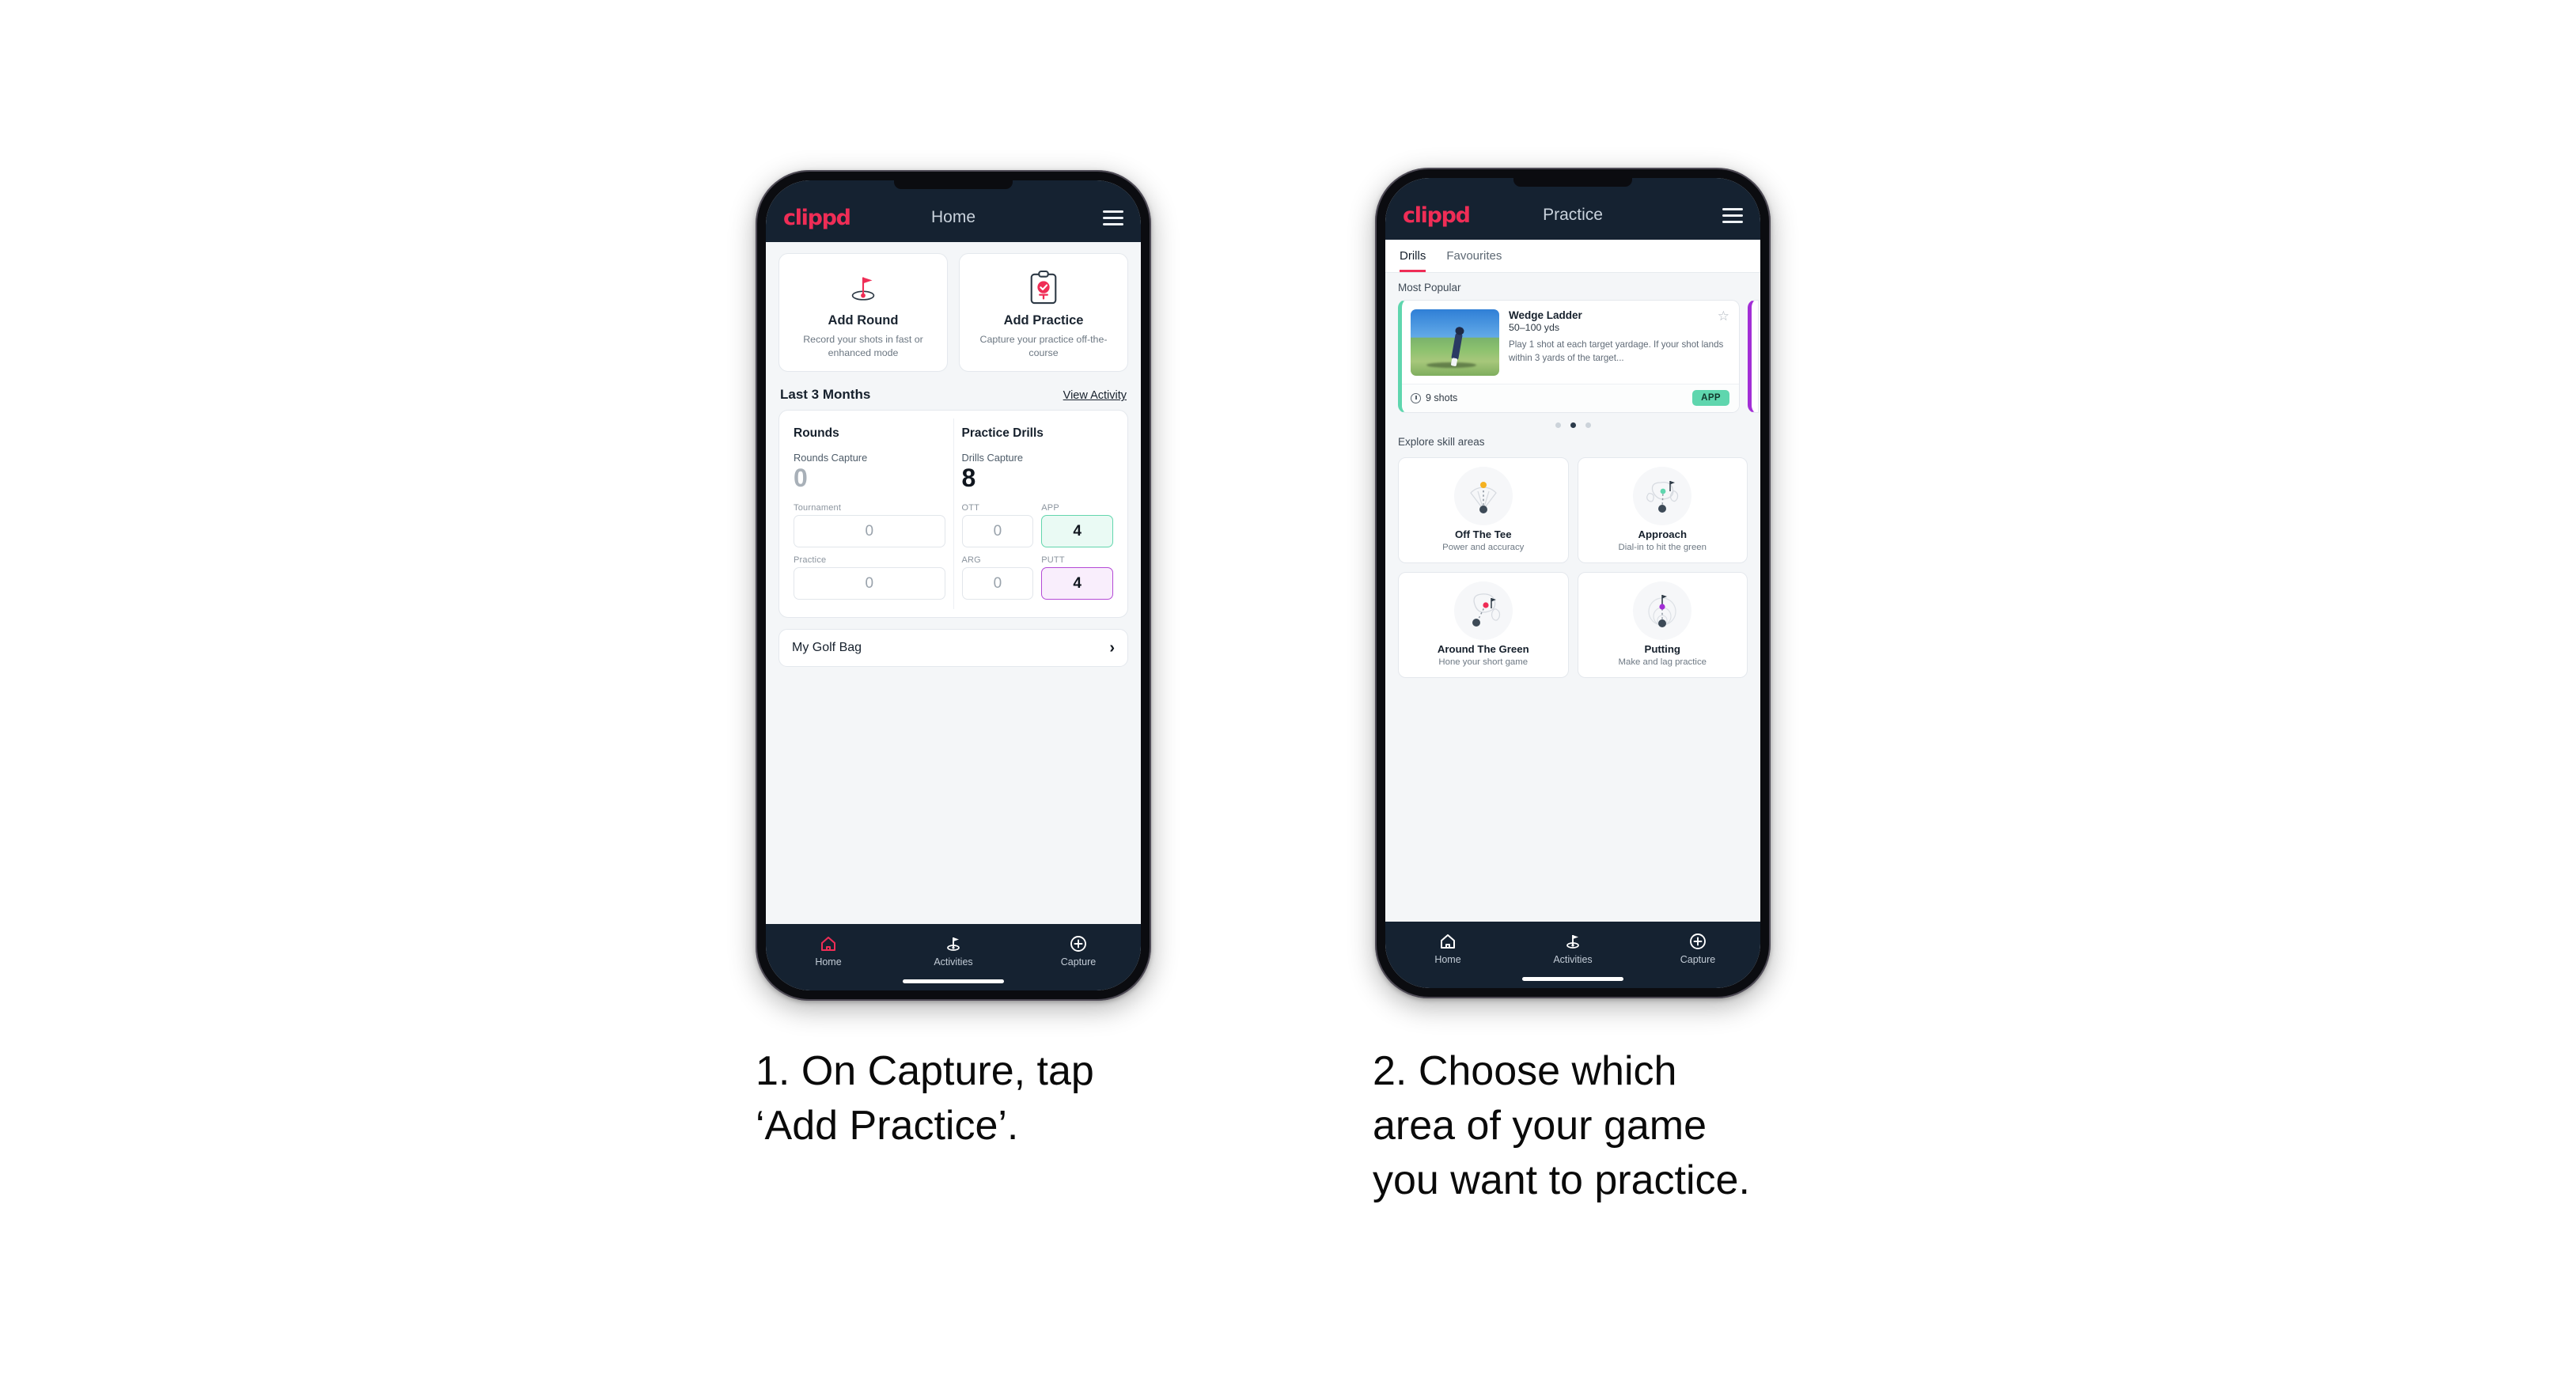 Image resolution: width=2576 pixels, height=1386 pixels. I want to click on view-activity-link: View Activity, so click(1095, 395).